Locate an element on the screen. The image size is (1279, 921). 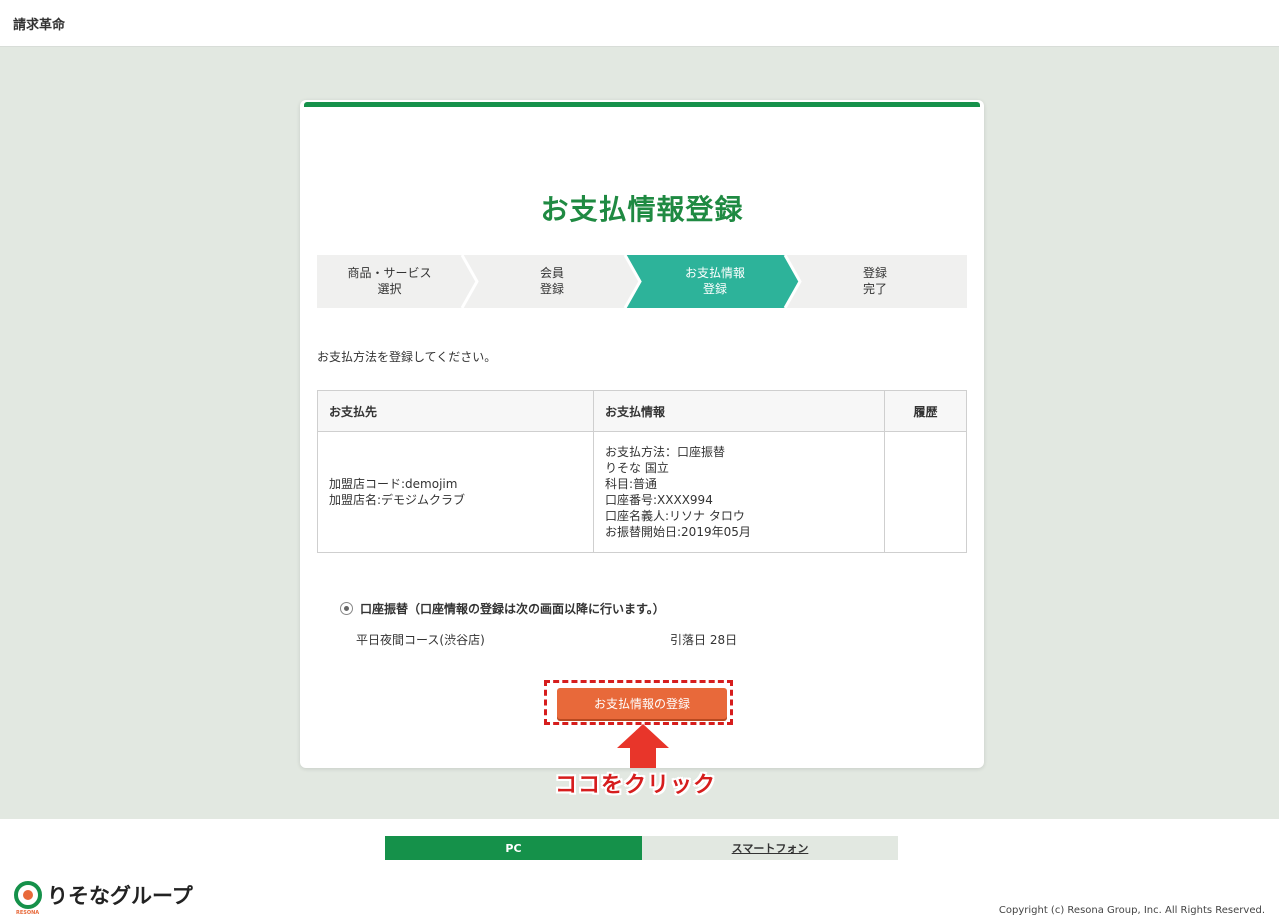
intro-text: お支払方法を登録してください。 is located at coordinates (407, 357).